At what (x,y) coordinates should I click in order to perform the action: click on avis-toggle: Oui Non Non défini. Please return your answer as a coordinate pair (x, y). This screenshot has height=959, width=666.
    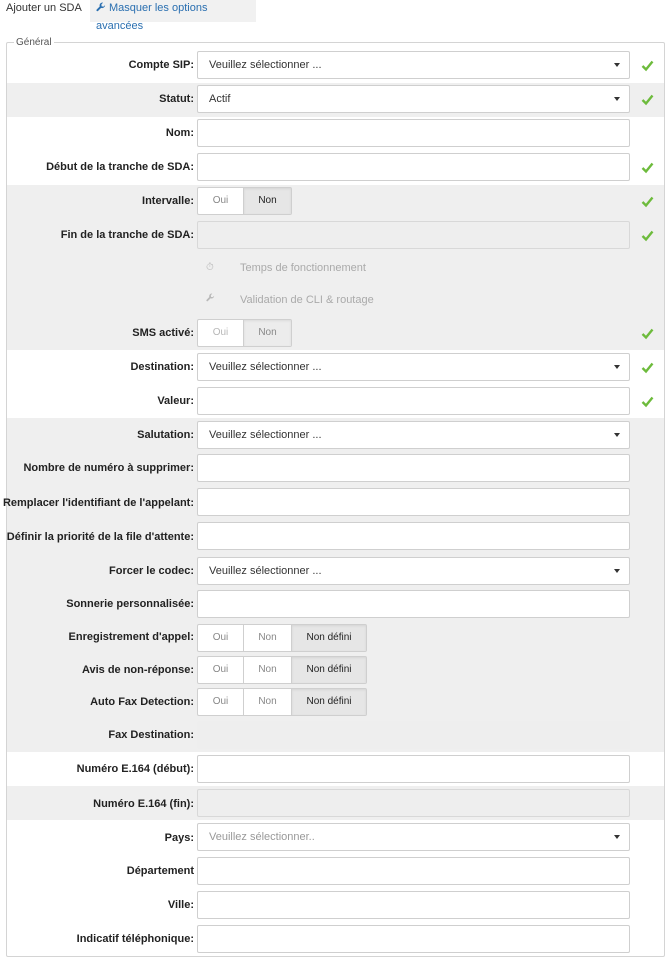
    Looking at the image, I should click on (282, 670).